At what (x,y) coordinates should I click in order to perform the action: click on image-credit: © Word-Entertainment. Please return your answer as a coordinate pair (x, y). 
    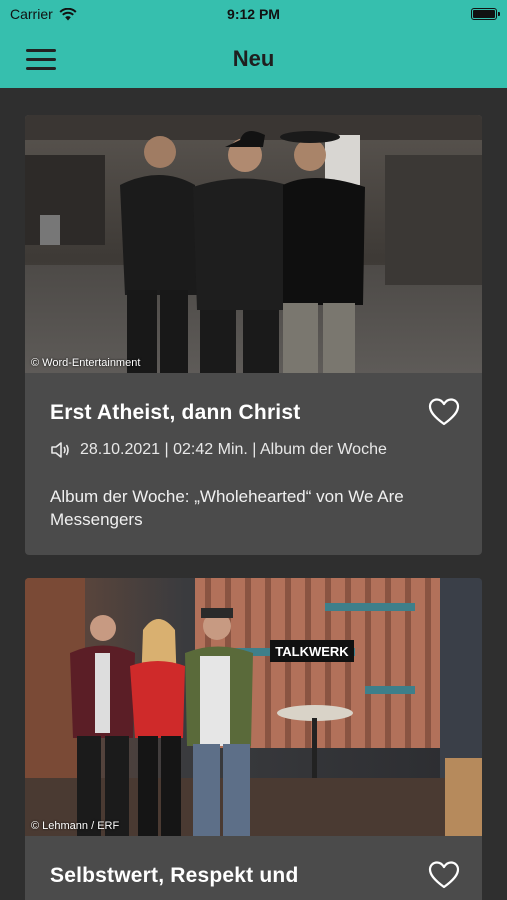
    Looking at the image, I should click on (86, 363).